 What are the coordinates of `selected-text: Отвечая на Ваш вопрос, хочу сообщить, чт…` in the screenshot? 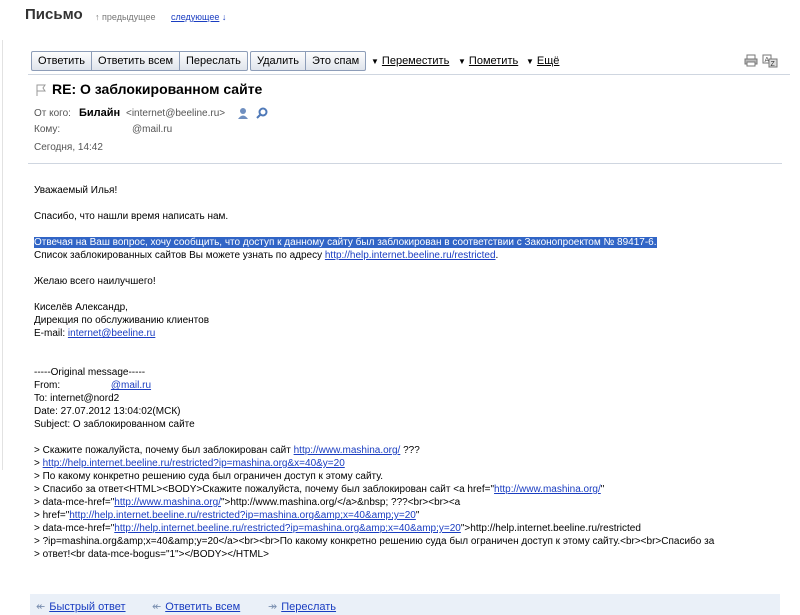 It's located at (345, 242).